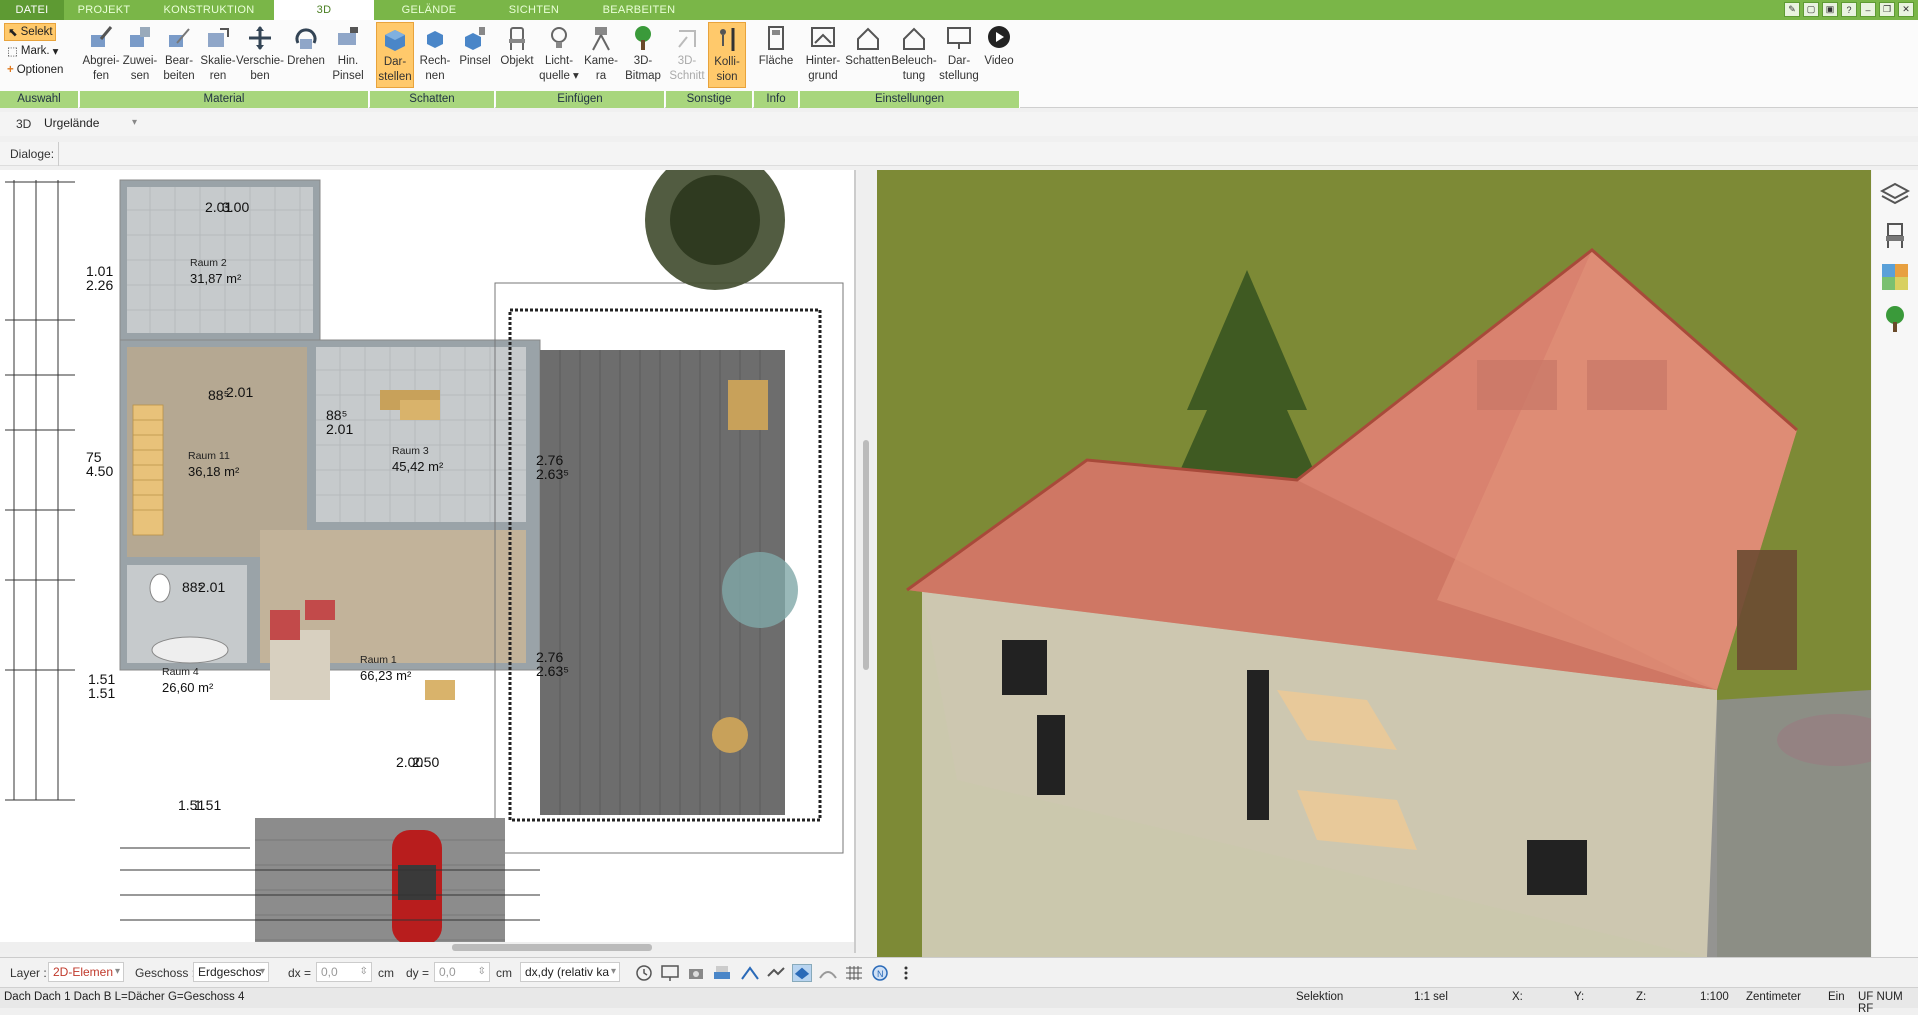 The height and width of the screenshot is (1015, 1918). I want to click on help-icon: ?, so click(1849, 9).